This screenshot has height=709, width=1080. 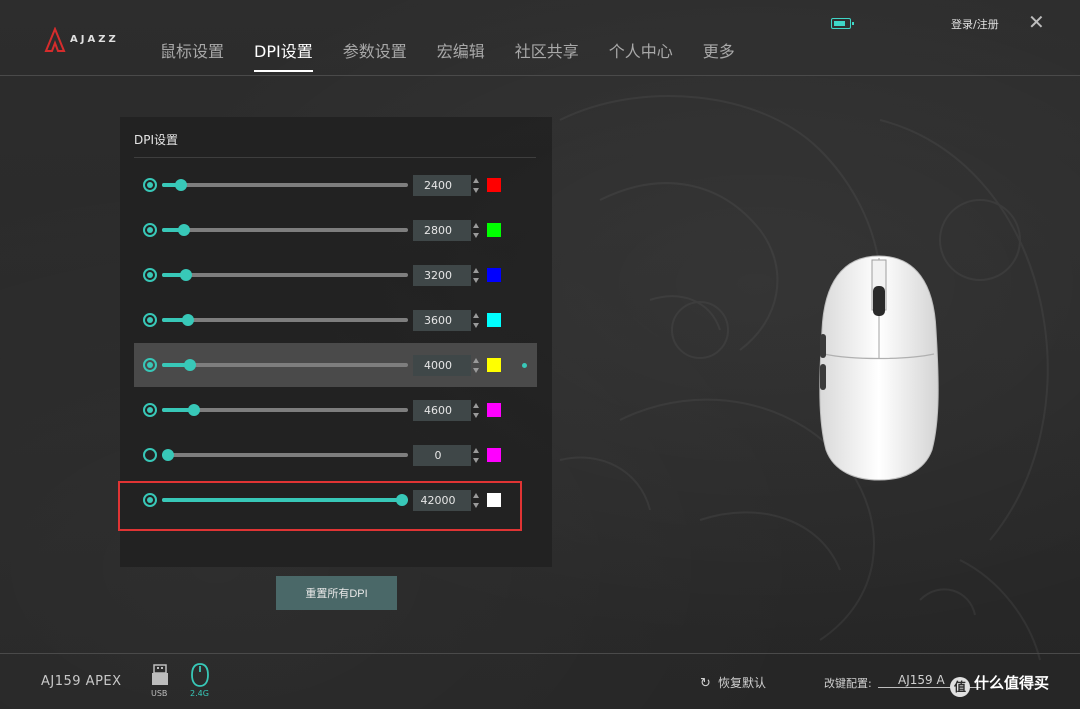 I want to click on brand-name: AJAZZ, so click(x=94, y=39).